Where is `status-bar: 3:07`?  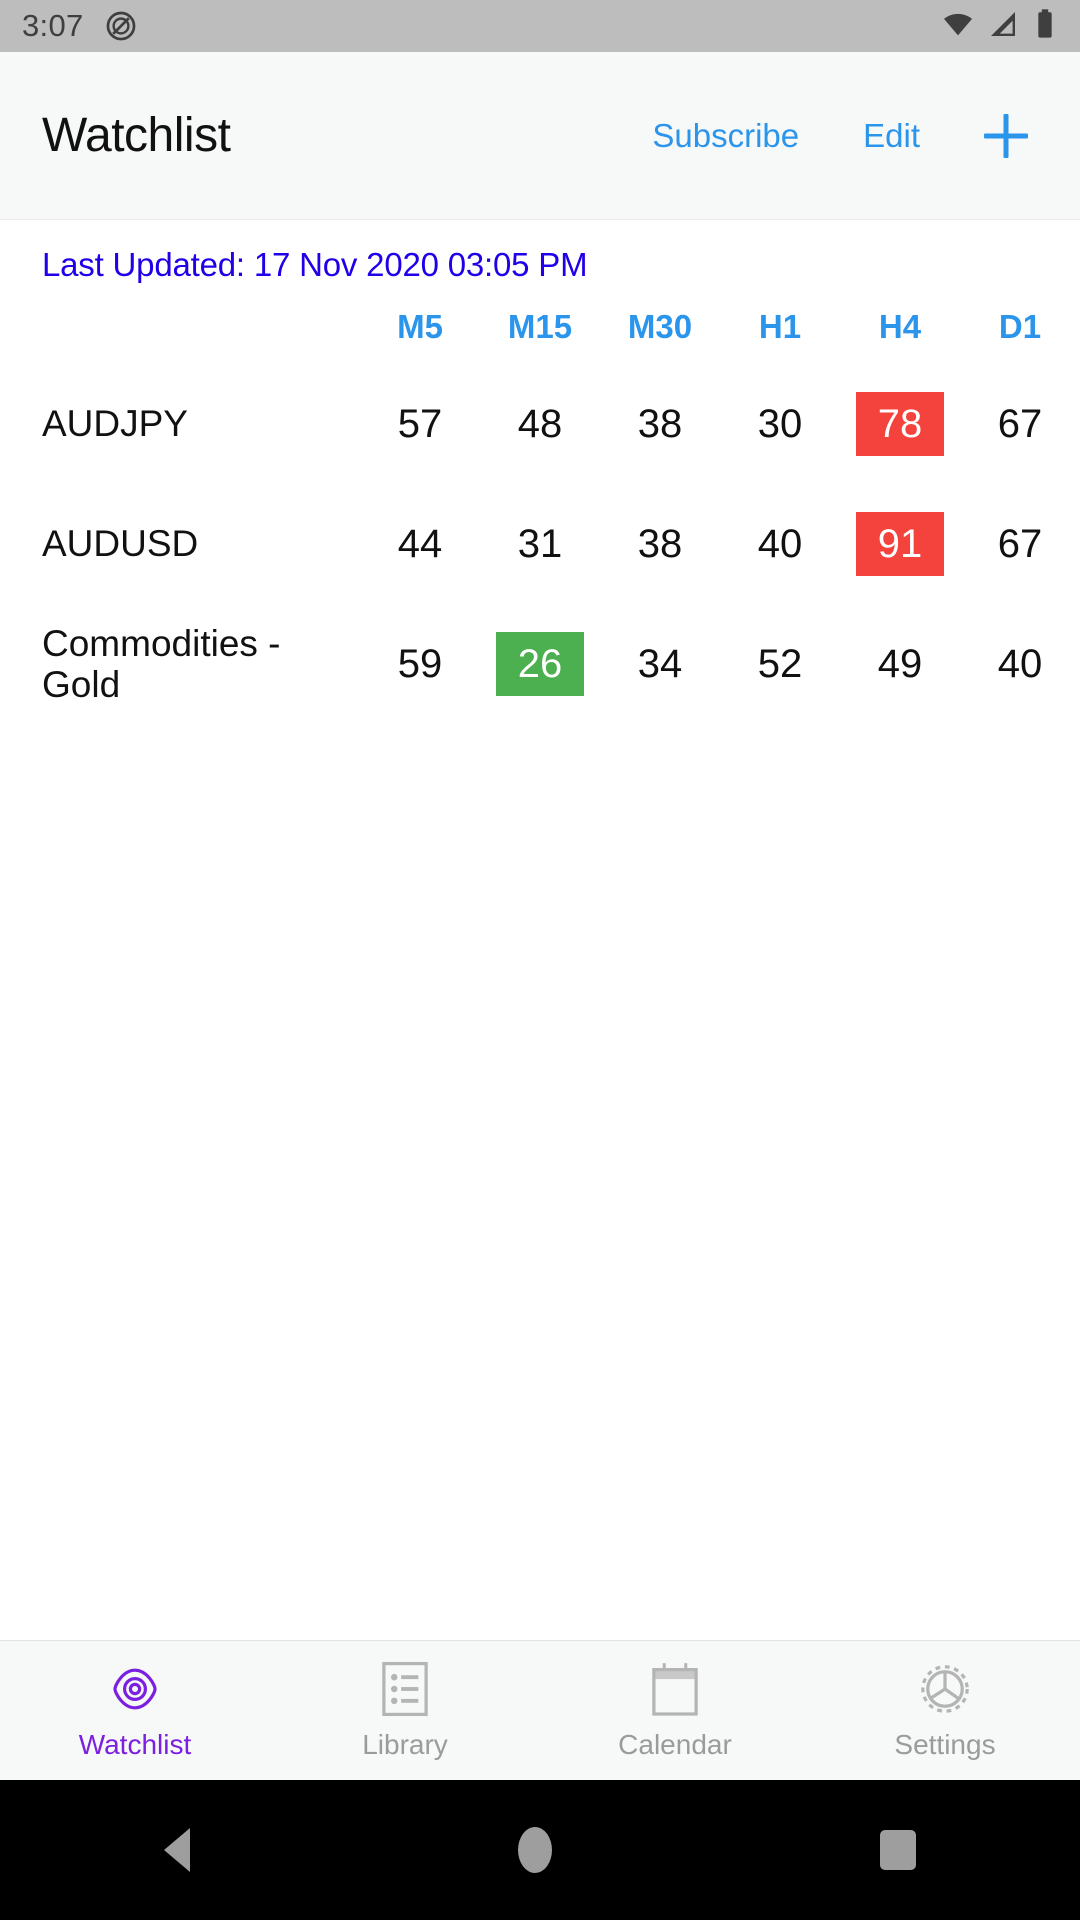 status-bar: 3:07 is located at coordinates (540, 26).